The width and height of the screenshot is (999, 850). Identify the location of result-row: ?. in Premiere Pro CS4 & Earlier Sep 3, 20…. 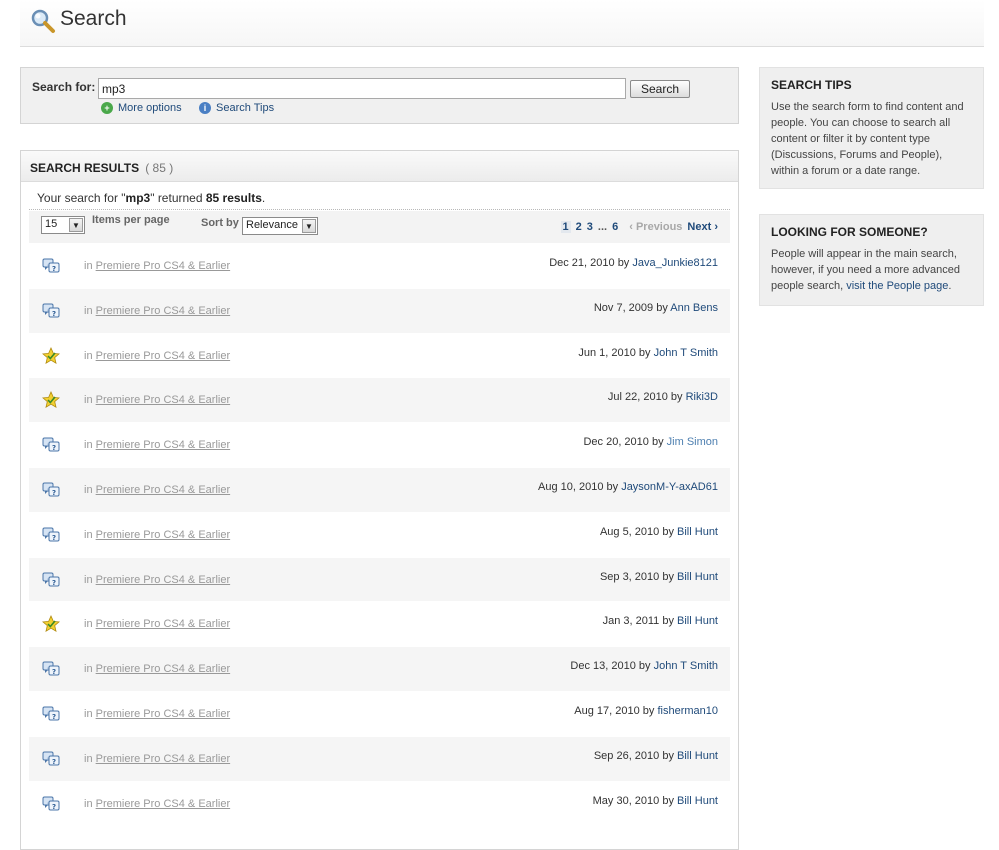
(379, 579).